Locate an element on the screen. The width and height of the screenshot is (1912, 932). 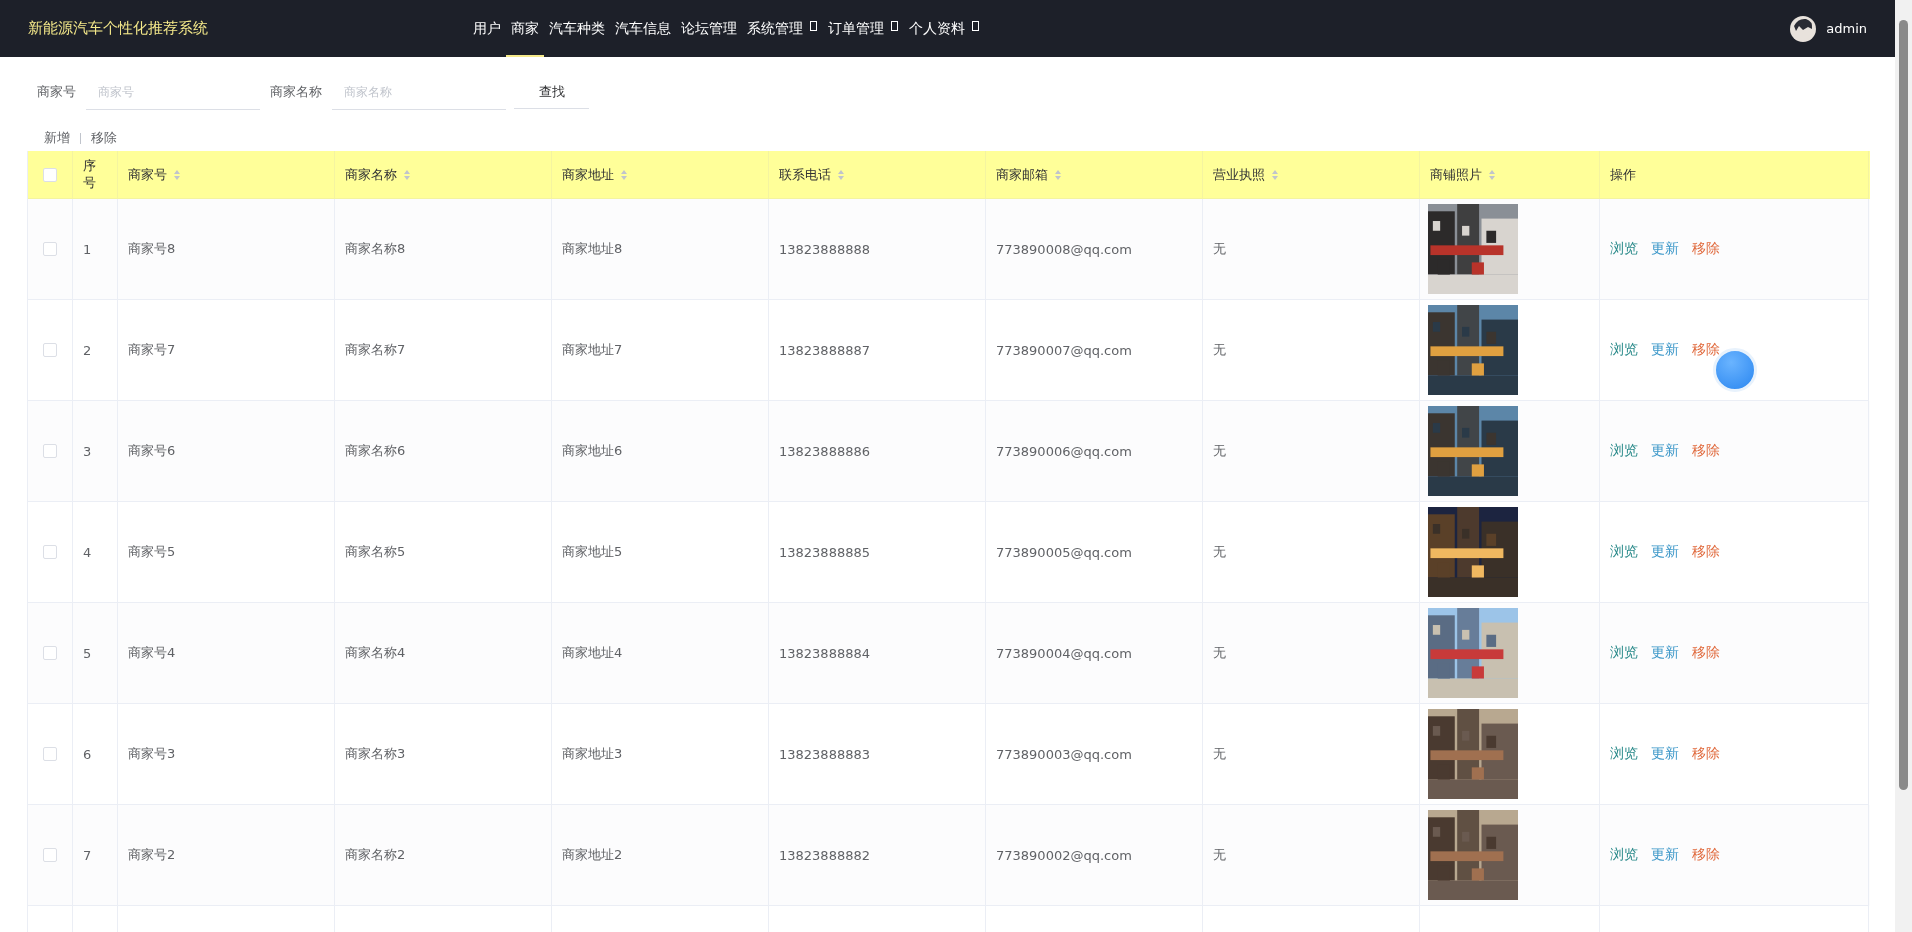
table-cell: 商家名称7 is located at coordinates (375, 350).